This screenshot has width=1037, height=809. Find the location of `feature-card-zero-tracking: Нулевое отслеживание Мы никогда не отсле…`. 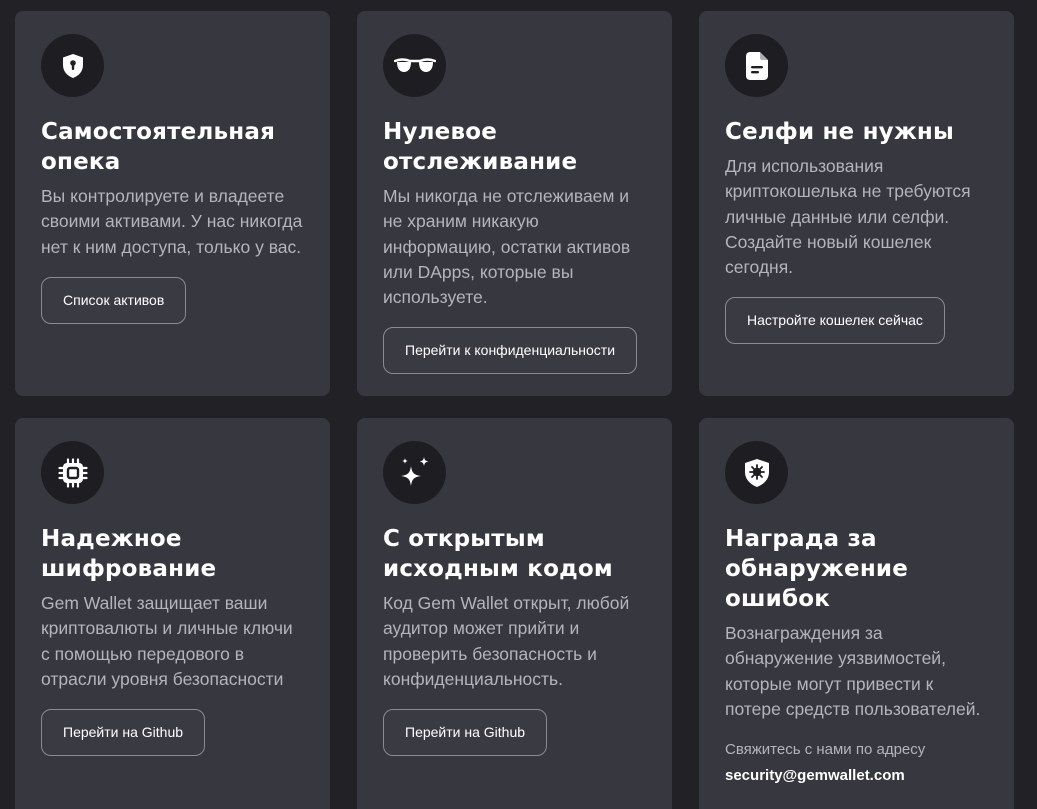

feature-card-zero-tracking: Нулевое отслеживание Мы никогда не отсле… is located at coordinates (514, 203).